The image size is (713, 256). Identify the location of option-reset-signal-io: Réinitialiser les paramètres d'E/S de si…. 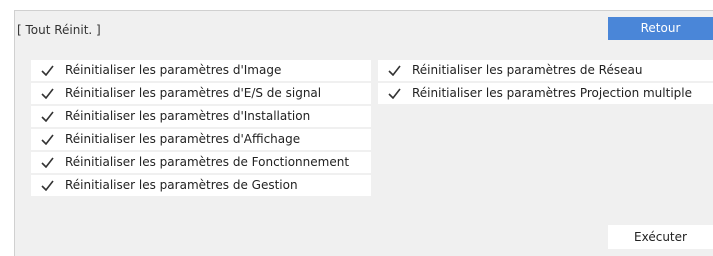
(201, 93).